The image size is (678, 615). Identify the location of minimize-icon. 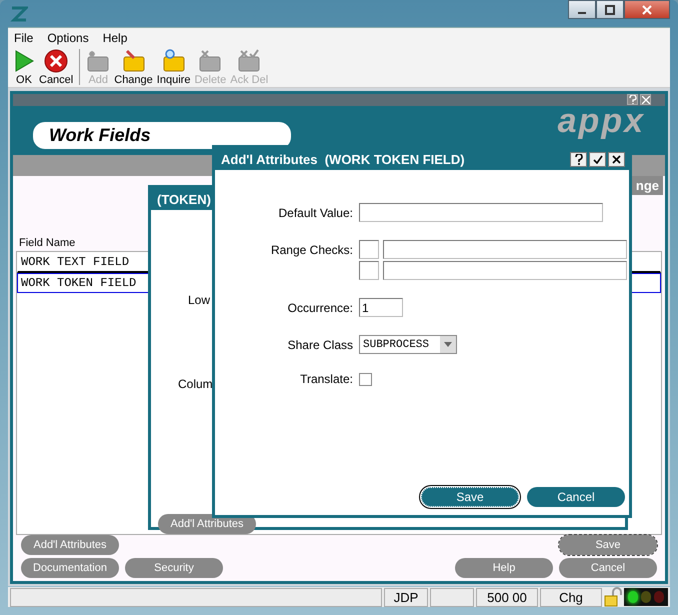
(582, 13).